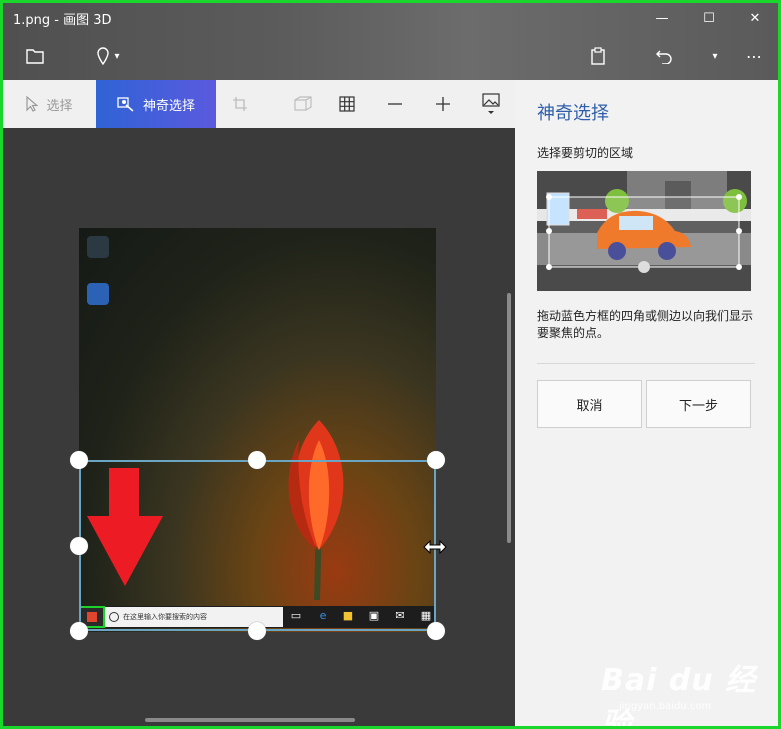 The height and width of the screenshot is (729, 781). I want to click on image-view-tool, so click(491, 104).